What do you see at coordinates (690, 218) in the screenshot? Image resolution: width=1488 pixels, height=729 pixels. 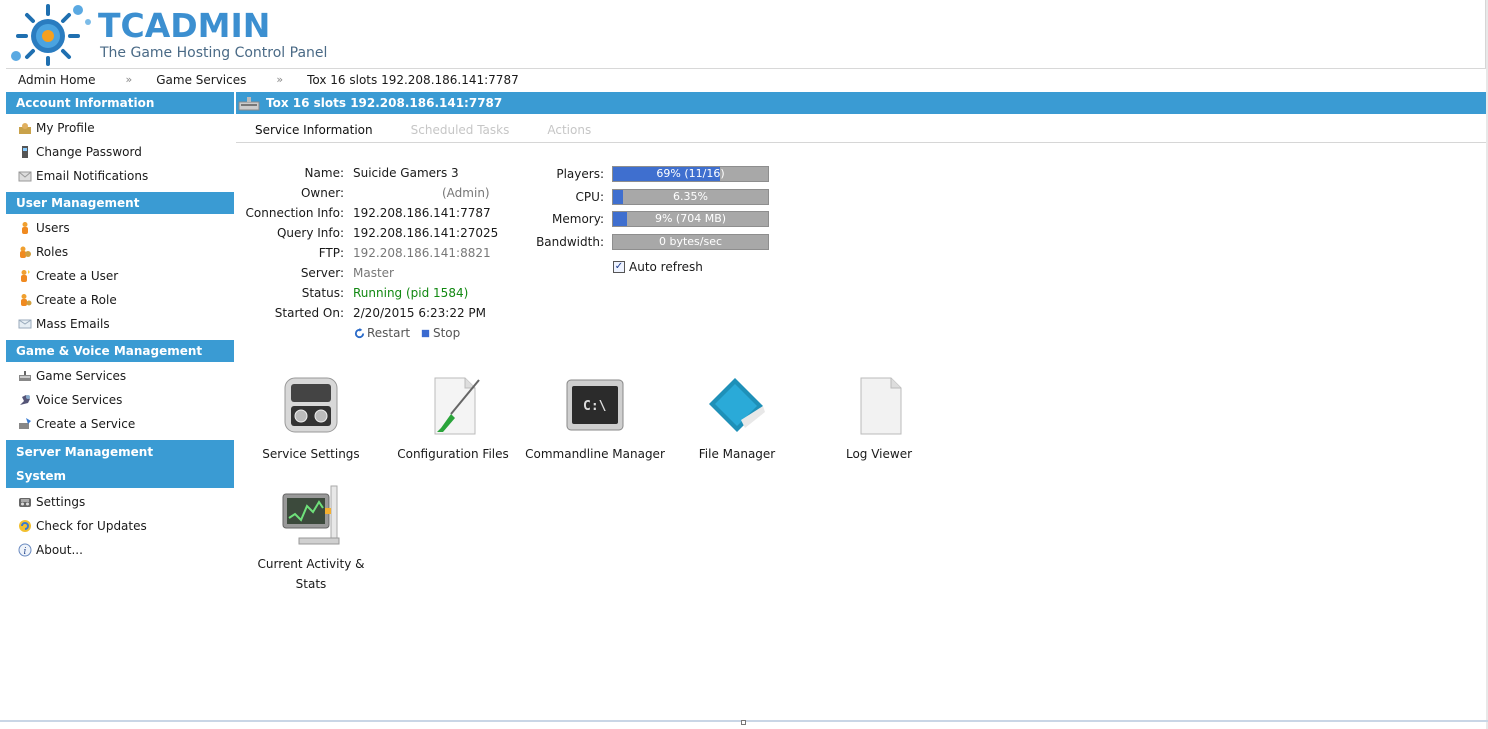 I see `memory-bar-text: 9% (704 MB)` at bounding box center [690, 218].